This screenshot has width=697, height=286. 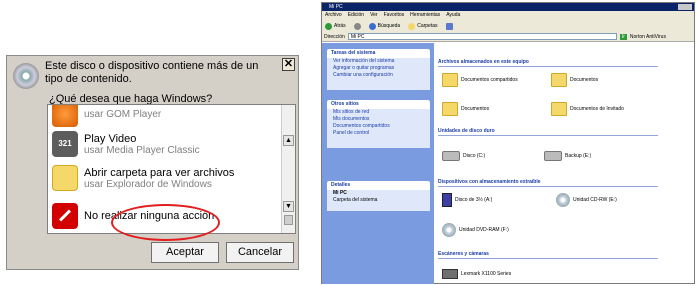 I want to click on option-subtitle: usar Explorador de Windows, so click(x=148, y=184).